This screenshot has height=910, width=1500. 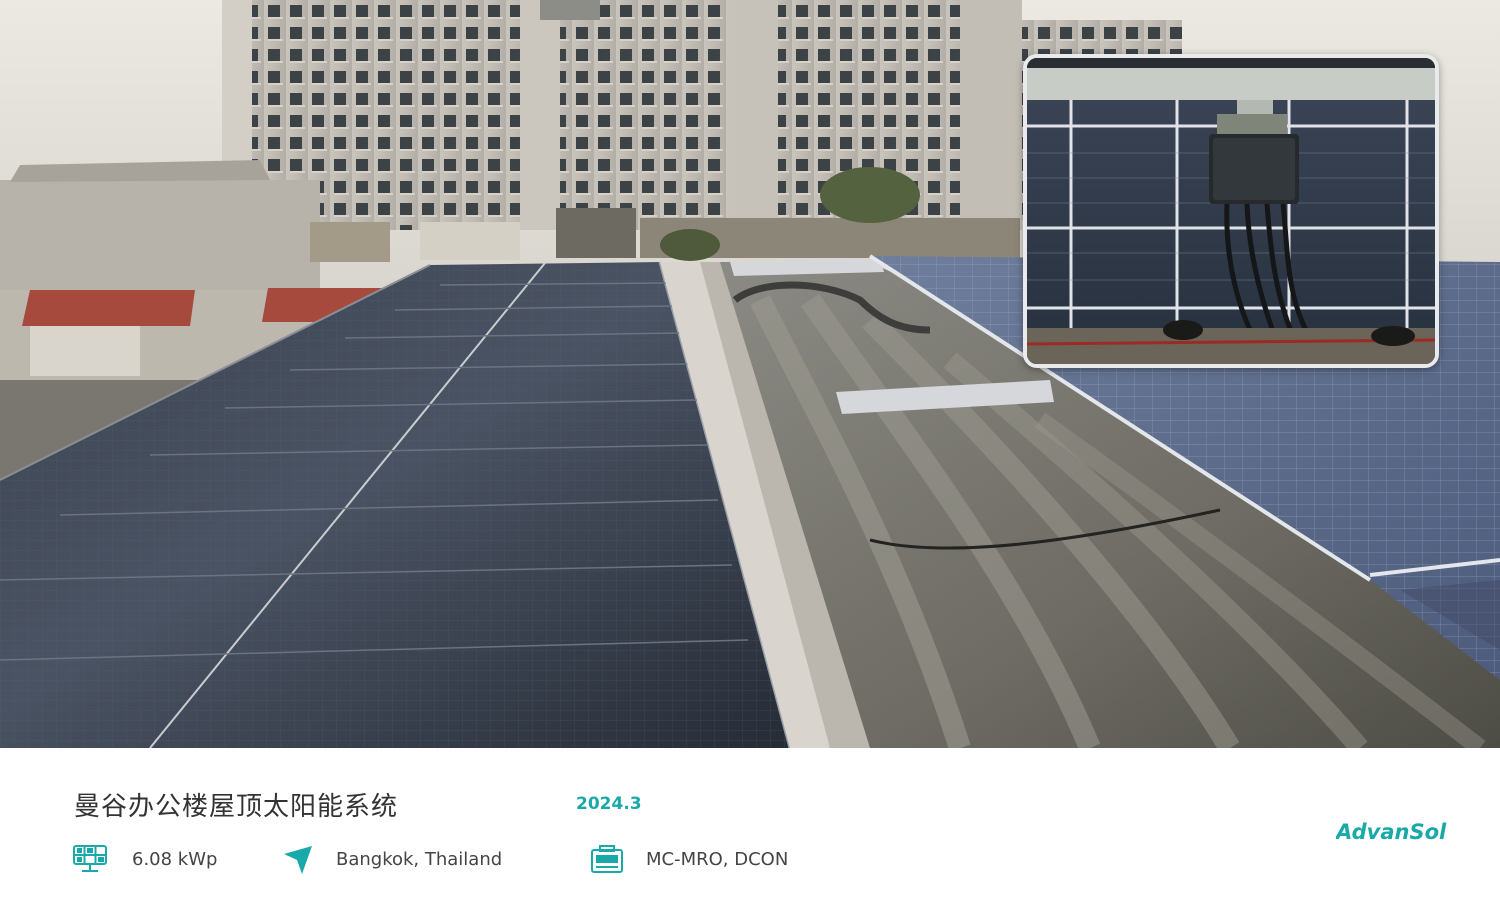 What do you see at coordinates (609, 804) in the screenshot?
I see `project-date: 2024.3` at bounding box center [609, 804].